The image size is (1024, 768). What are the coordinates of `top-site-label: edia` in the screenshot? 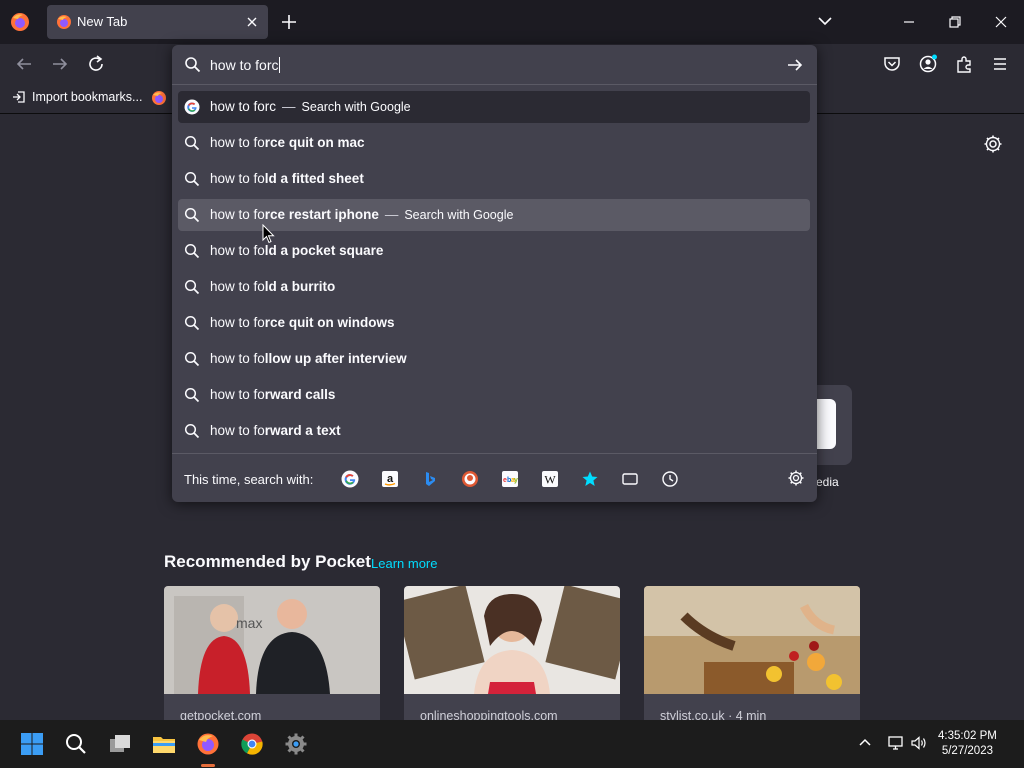 It's located at (827, 482).